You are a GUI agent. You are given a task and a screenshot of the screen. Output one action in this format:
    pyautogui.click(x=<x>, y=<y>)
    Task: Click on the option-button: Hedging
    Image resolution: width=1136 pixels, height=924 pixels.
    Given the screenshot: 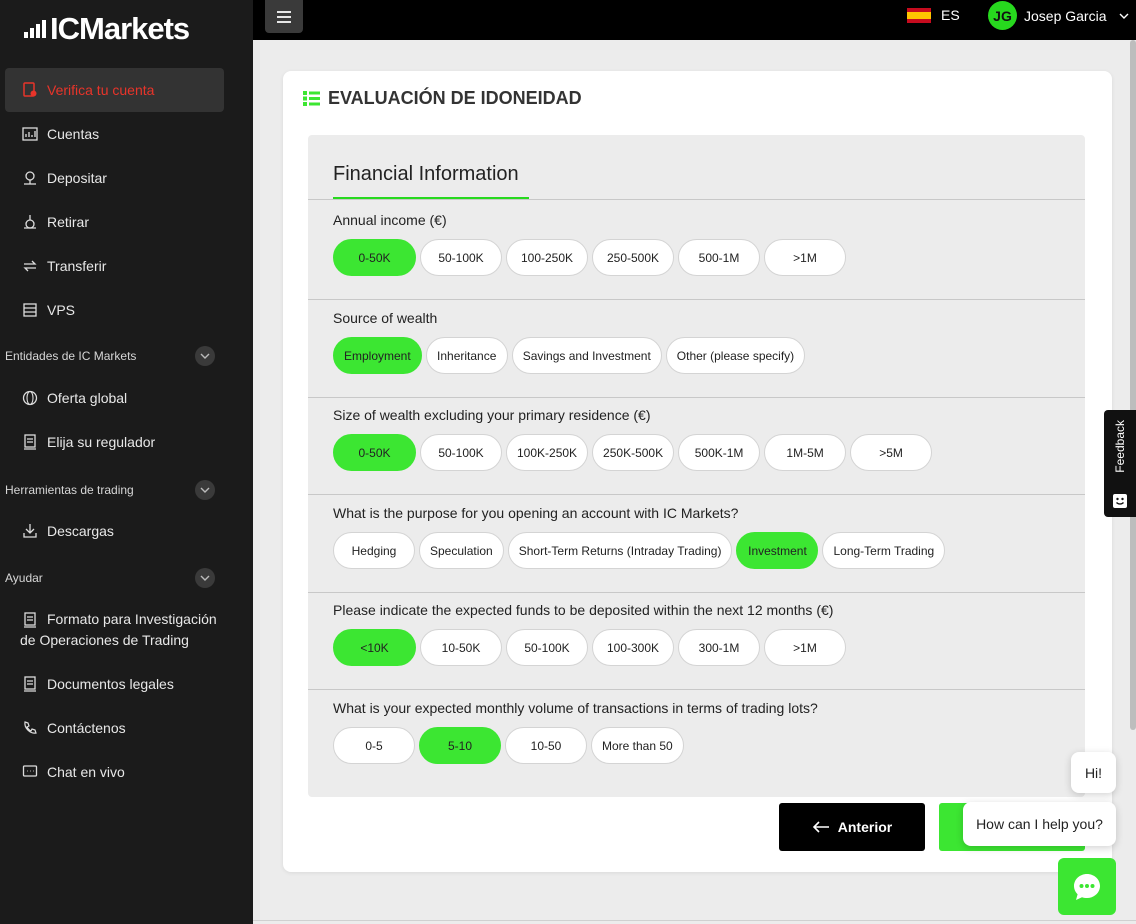 What is the action you would take?
    pyautogui.click(x=374, y=550)
    